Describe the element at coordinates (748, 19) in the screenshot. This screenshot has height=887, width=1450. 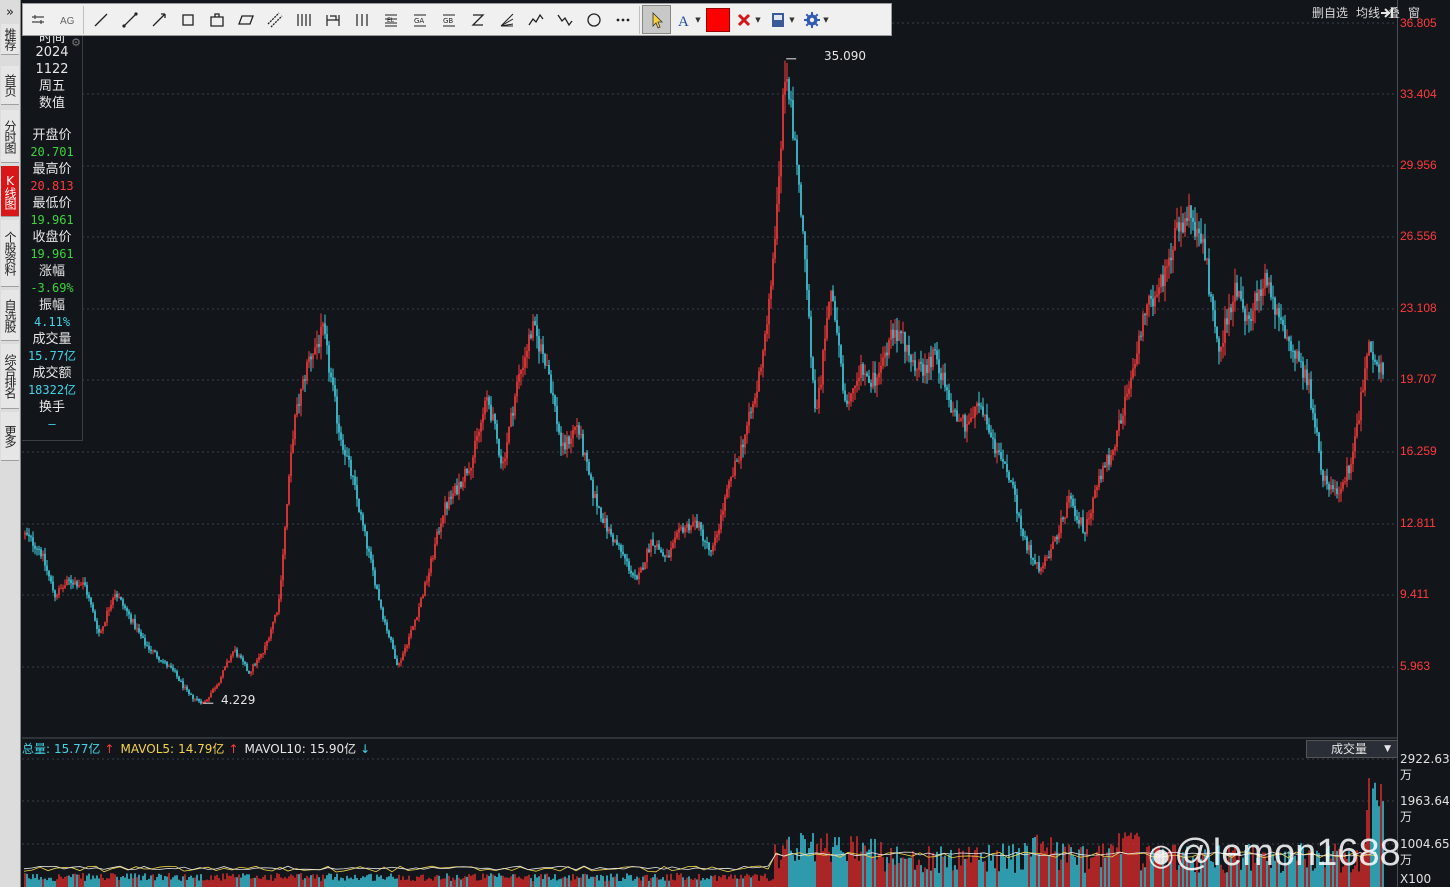
I see `delete-icon: ▼` at that location.